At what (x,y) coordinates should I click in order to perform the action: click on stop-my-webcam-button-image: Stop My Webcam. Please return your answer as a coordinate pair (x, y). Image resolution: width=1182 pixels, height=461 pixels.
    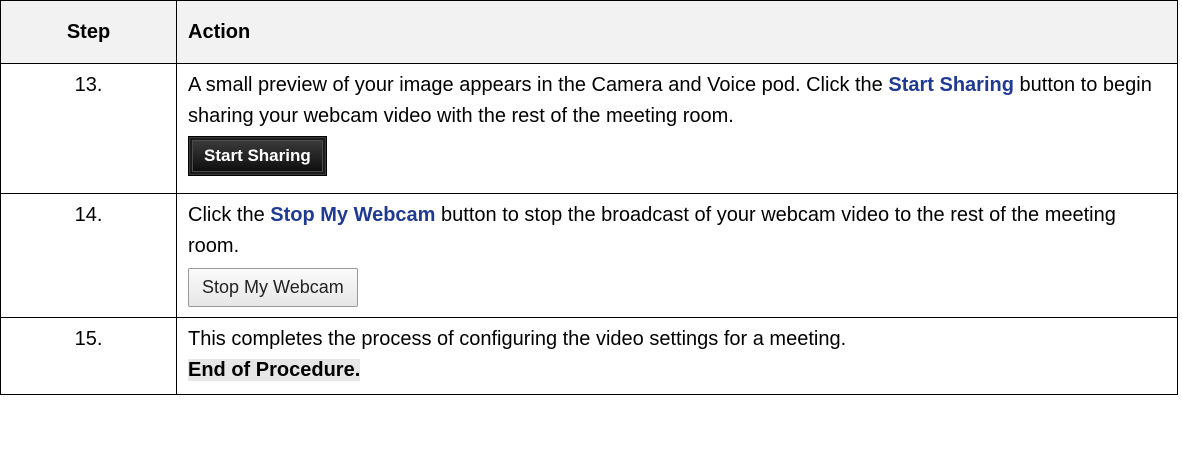
    Looking at the image, I should click on (273, 287).